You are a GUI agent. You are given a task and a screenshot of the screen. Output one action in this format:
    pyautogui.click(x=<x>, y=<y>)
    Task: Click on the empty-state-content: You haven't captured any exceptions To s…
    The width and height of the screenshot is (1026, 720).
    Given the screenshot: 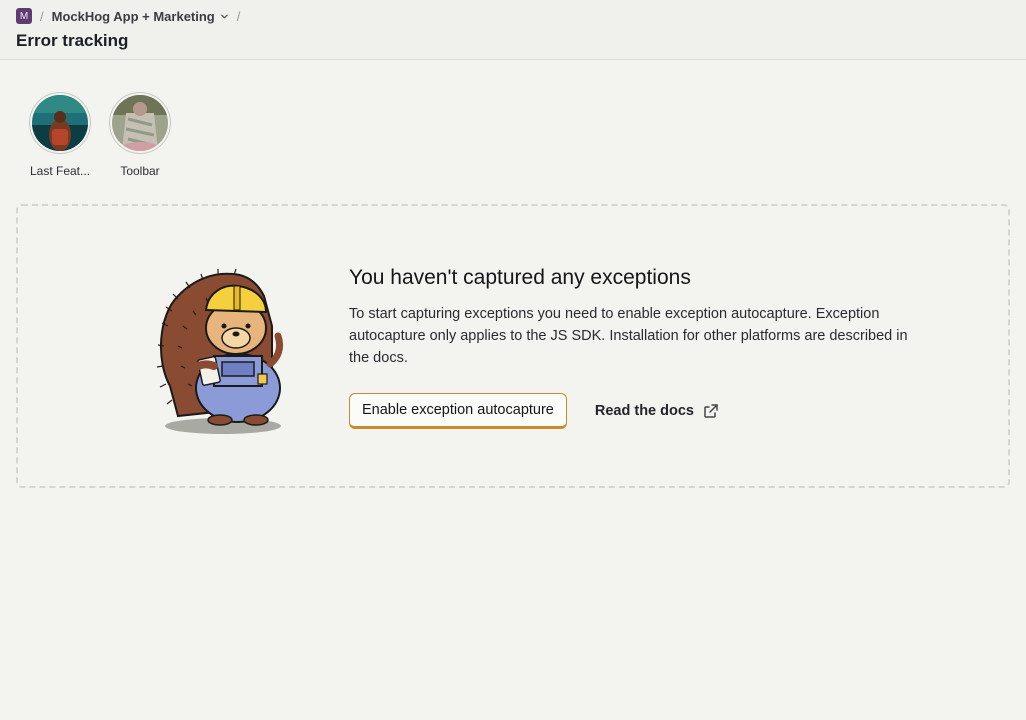 What is the action you would take?
    pyautogui.click(x=629, y=347)
    